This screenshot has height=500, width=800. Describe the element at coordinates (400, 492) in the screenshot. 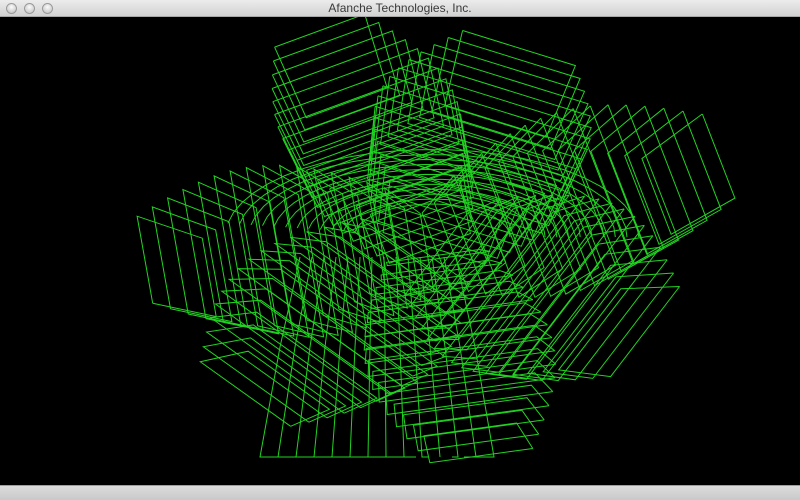

I see `window-bottom-bar` at that location.